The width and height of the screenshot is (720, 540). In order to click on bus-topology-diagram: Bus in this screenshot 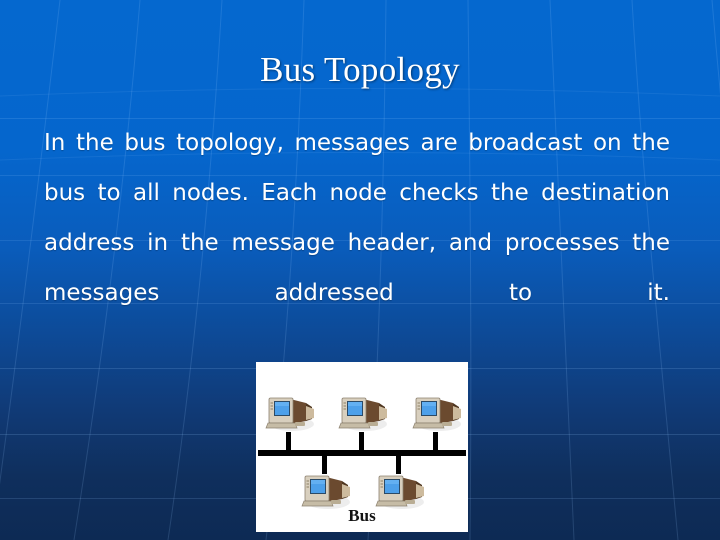, I will do `click(362, 447)`.